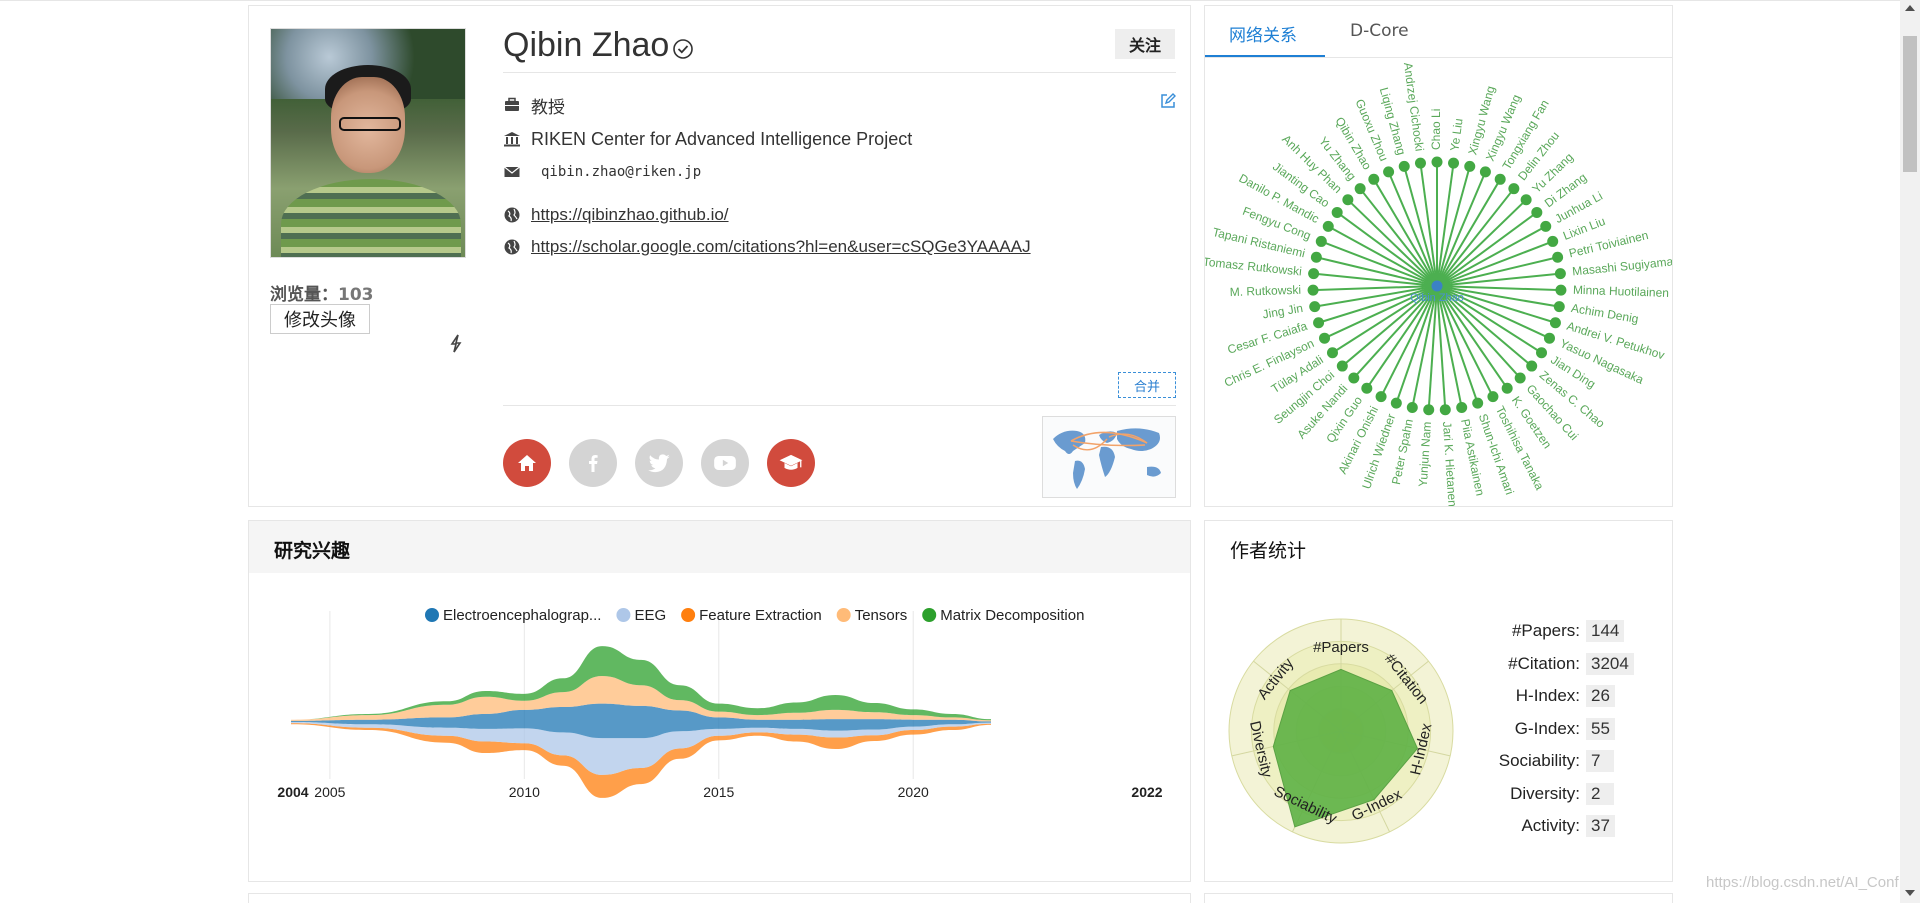 Image resolution: width=1920 pixels, height=903 pixels. What do you see at coordinates (1456, 135) in the screenshot?
I see `network-node-label: Ye Liu` at bounding box center [1456, 135].